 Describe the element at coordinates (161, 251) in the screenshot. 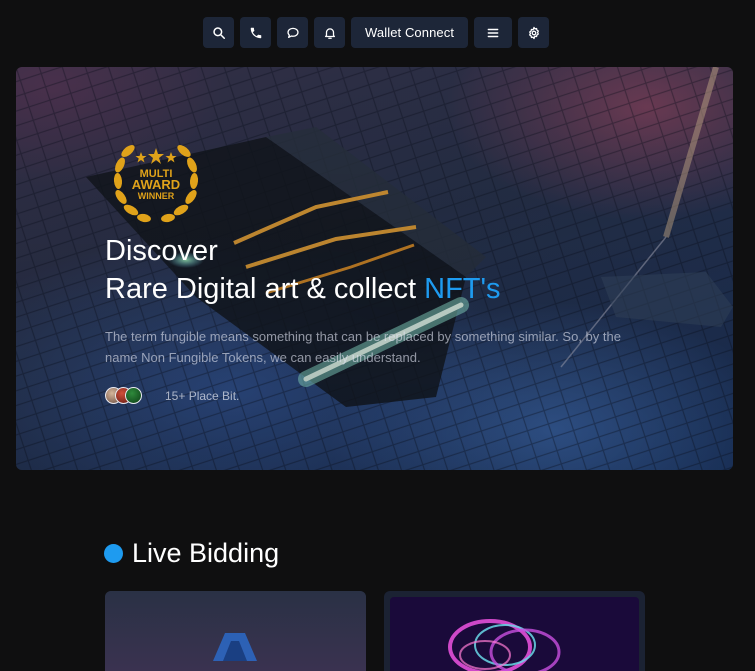

I see `hero-title-line1: Discover` at that location.